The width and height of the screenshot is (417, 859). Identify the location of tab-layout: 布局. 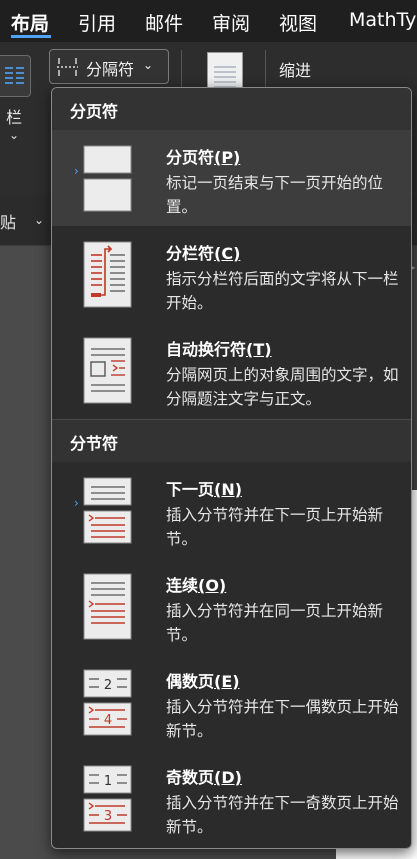
(30, 22).